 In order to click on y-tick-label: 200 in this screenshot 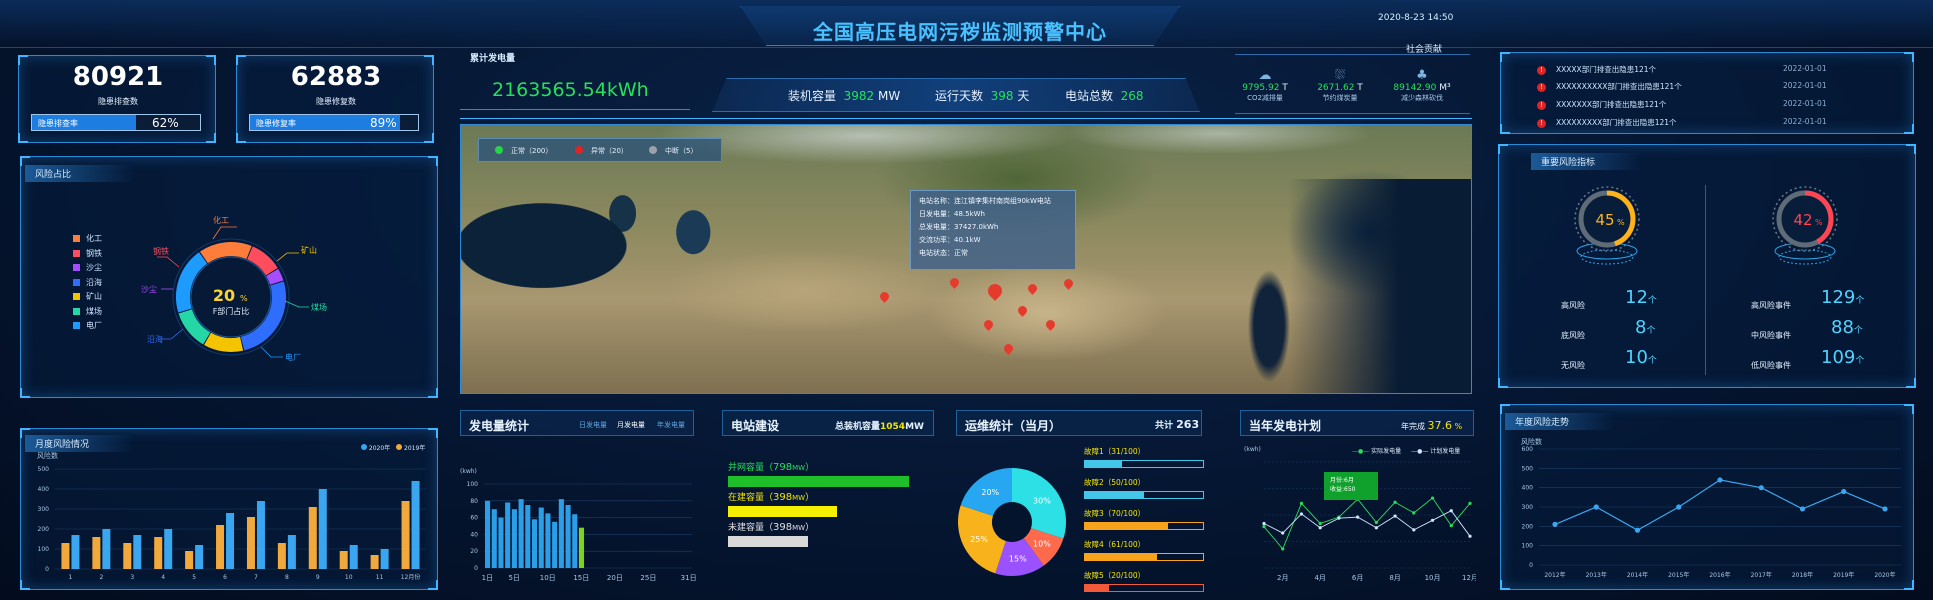, I will do `click(44, 529)`.